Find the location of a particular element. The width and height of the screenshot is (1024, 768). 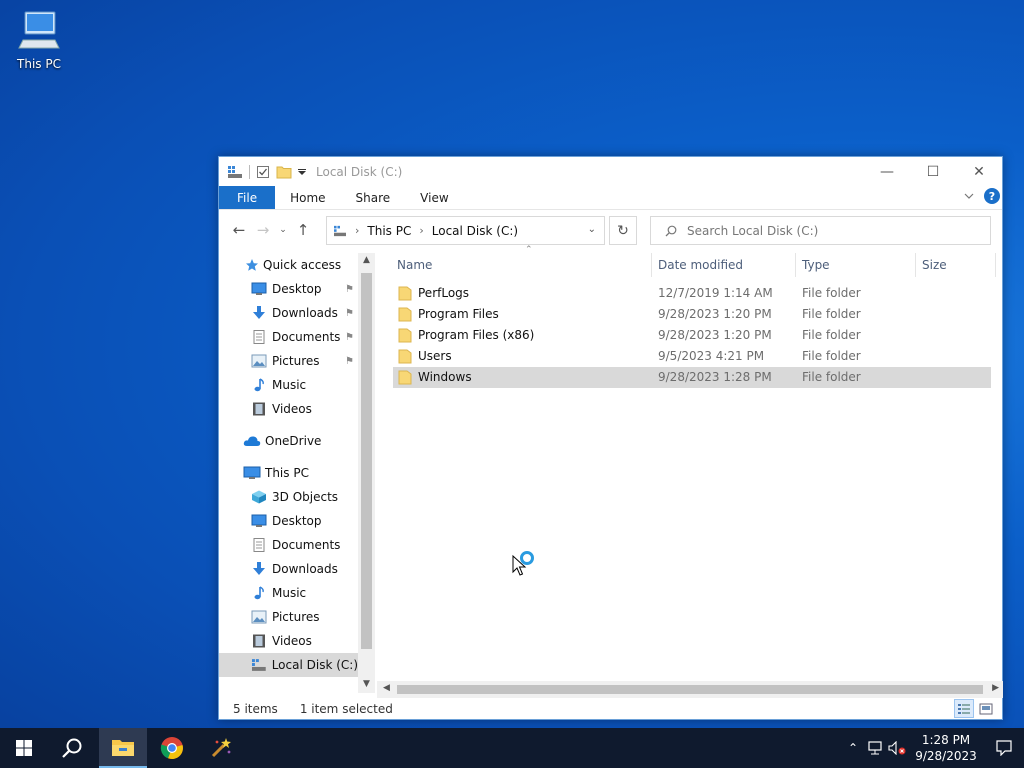

breadcrumb-local-disk: Local Disk (C:) is located at coordinates (475, 231).